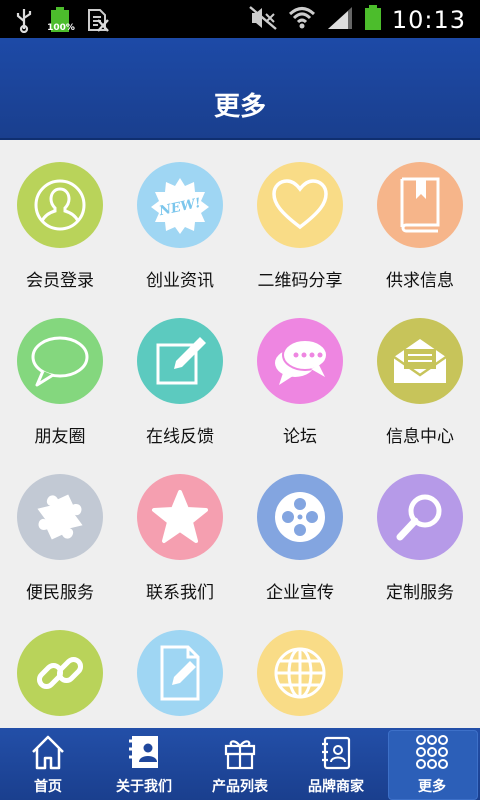  What do you see at coordinates (60, 361) in the screenshot?
I see `speech-bubble-icon` at bounding box center [60, 361].